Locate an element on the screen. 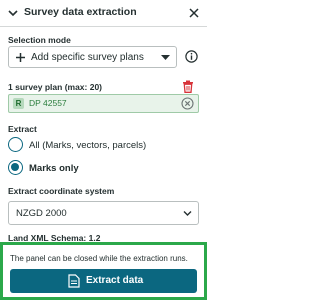  chevron-down-icon is located at coordinates (13, 13).